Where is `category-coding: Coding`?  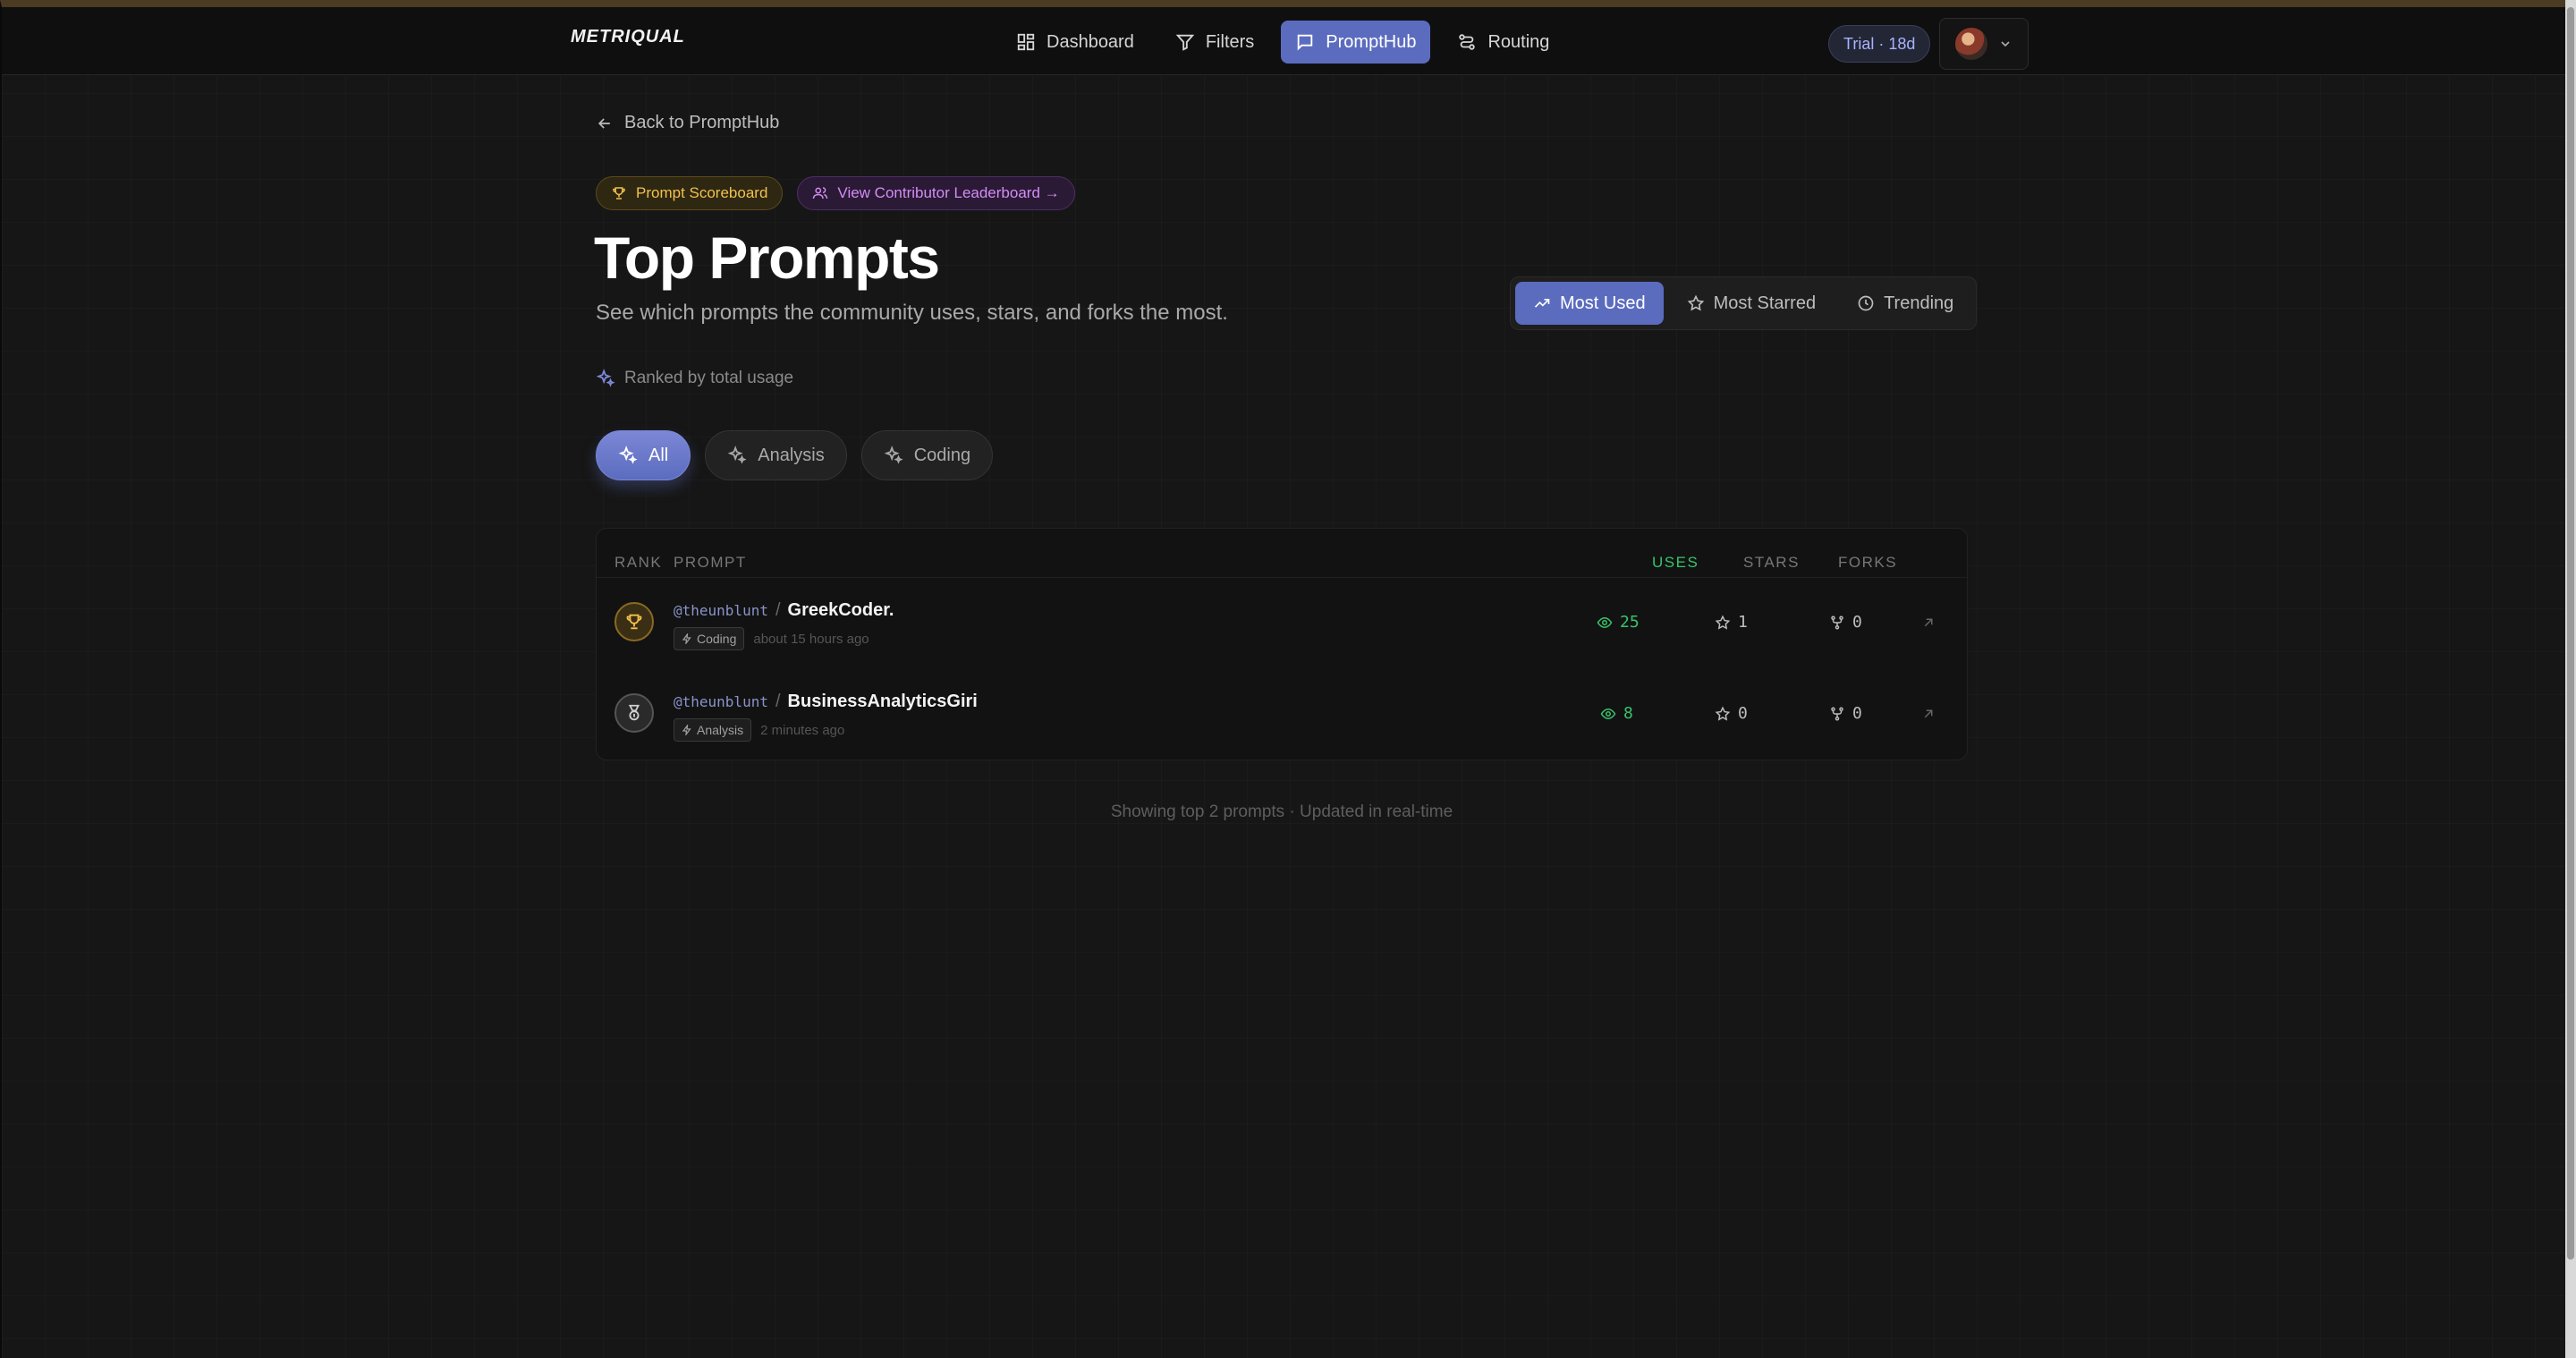
category-coding: Coding is located at coordinates (927, 455).